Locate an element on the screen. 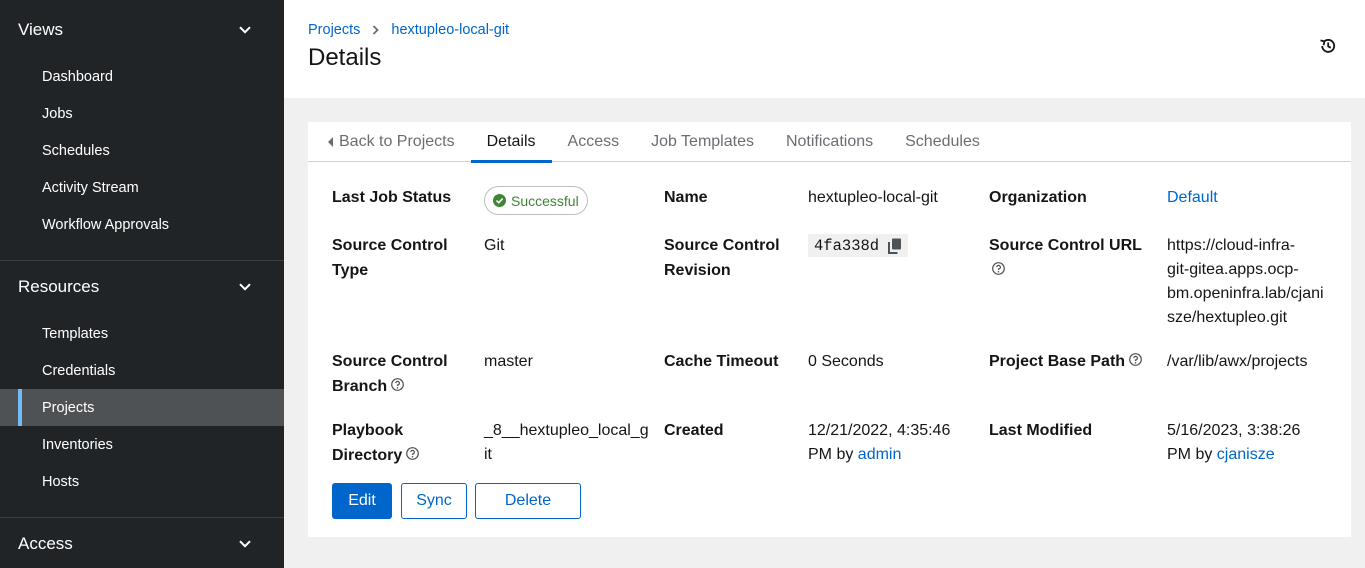 The image size is (1365, 568). tab-label: Notifications is located at coordinates (829, 141).